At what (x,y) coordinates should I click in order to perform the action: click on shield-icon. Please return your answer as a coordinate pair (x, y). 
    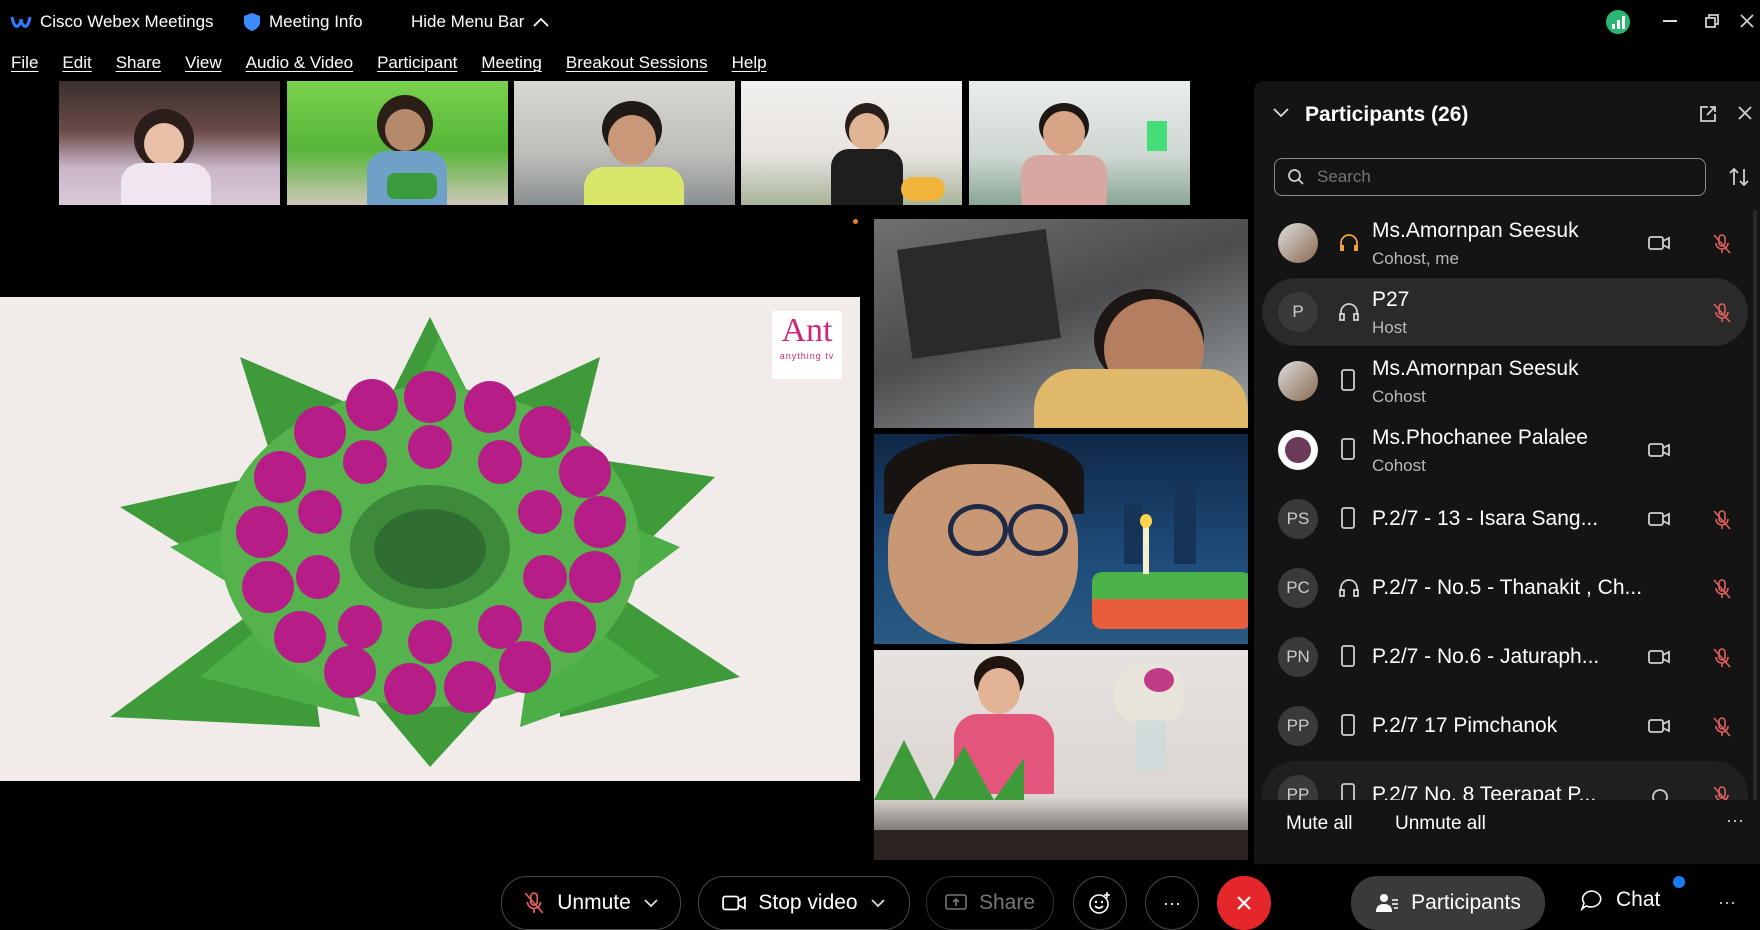
    Looking at the image, I should click on (252, 22).